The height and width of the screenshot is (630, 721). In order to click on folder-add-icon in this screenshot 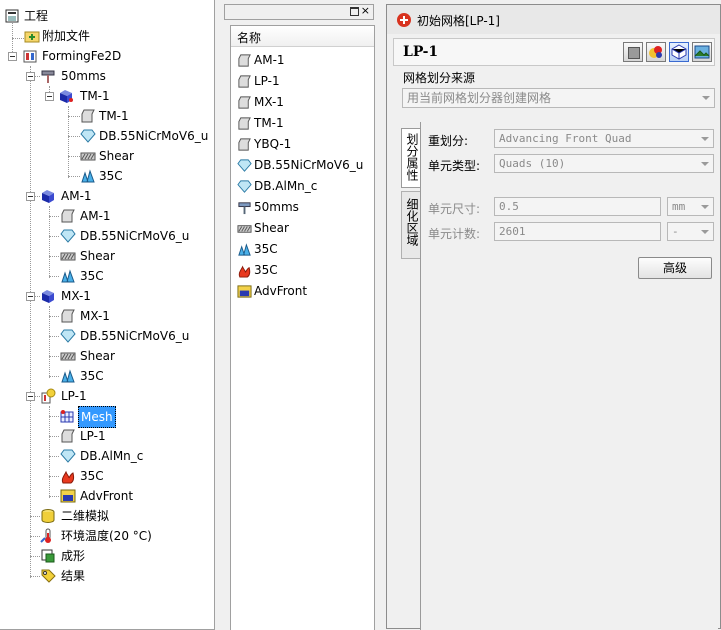, I will do `click(32, 37)`.